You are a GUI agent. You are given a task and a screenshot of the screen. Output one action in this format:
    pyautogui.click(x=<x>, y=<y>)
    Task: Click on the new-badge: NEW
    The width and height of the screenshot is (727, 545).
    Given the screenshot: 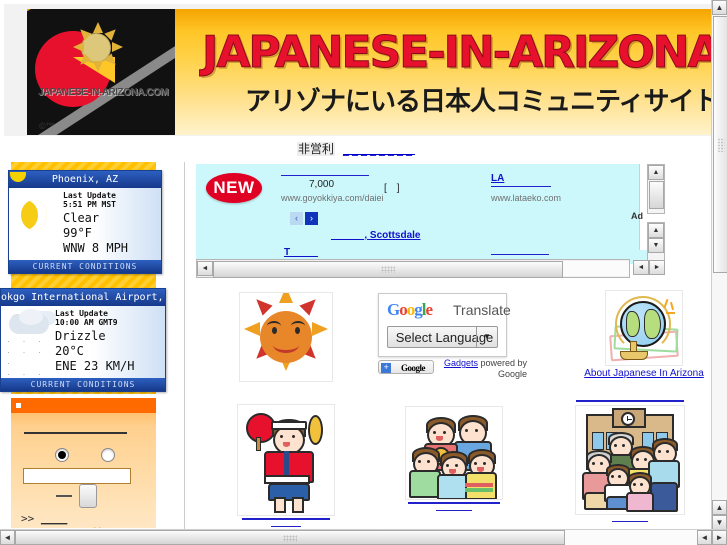 What is the action you would take?
    pyautogui.click(x=234, y=188)
    